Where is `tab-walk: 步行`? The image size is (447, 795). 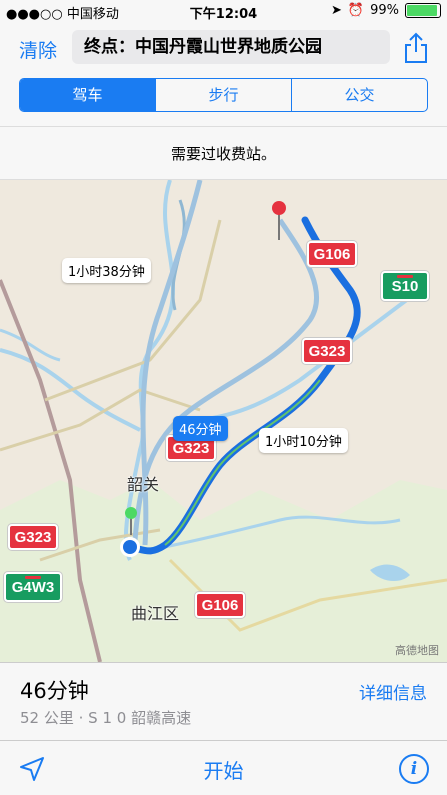
tab-walk: 步行 is located at coordinates (223, 95).